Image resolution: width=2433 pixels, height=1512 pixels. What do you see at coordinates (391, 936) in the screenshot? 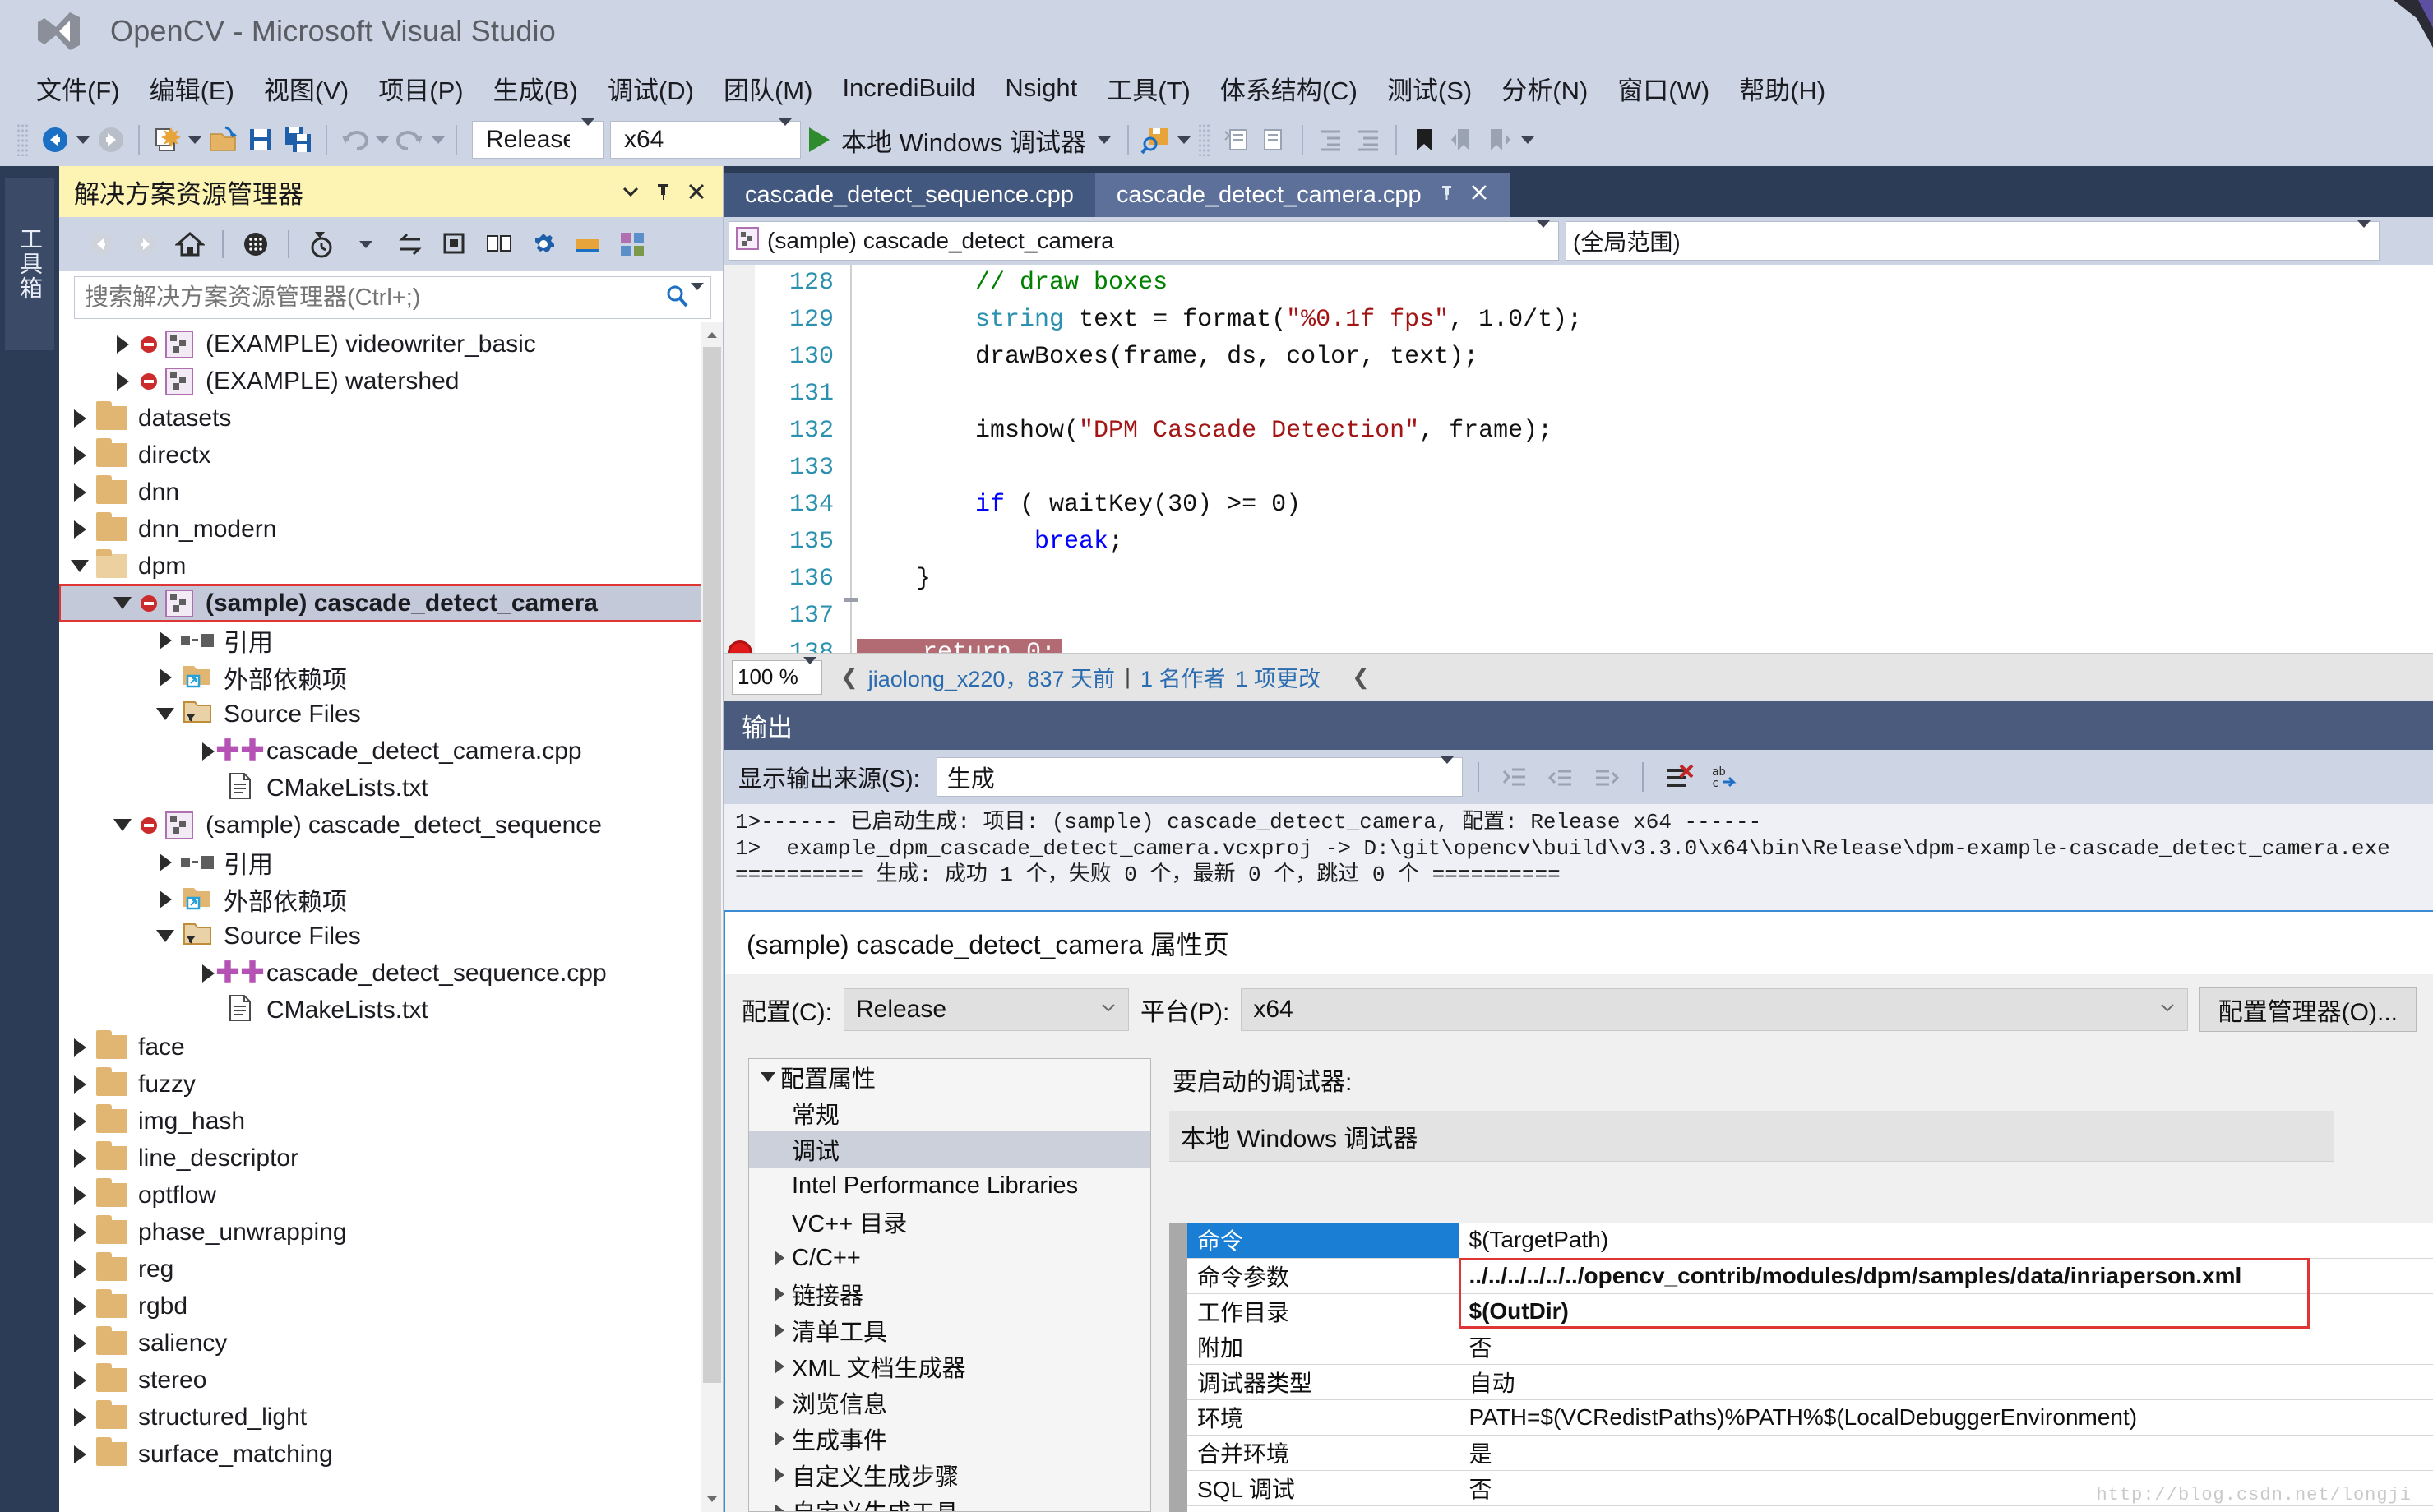
I see `tree-node-16: Source Files` at bounding box center [391, 936].